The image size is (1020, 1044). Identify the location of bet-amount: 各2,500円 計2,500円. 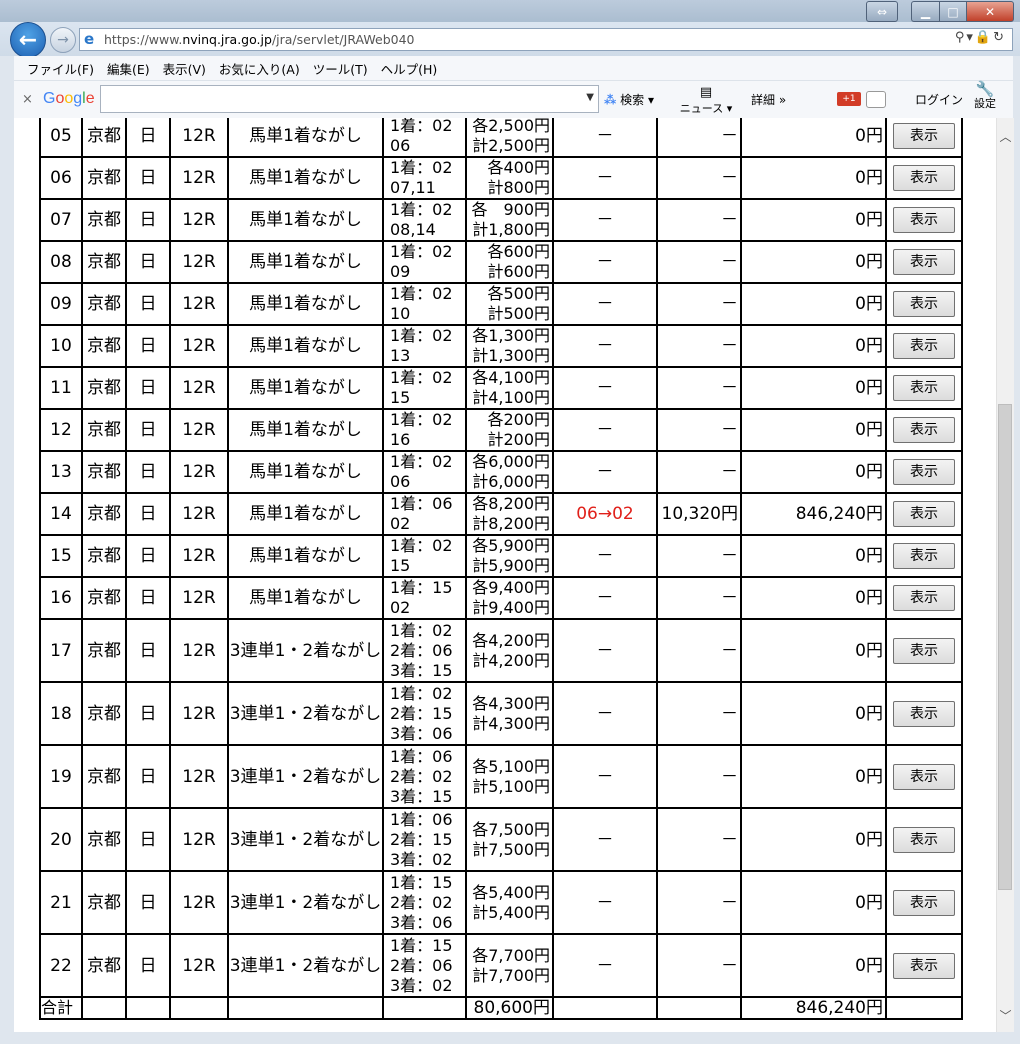
(509, 137).